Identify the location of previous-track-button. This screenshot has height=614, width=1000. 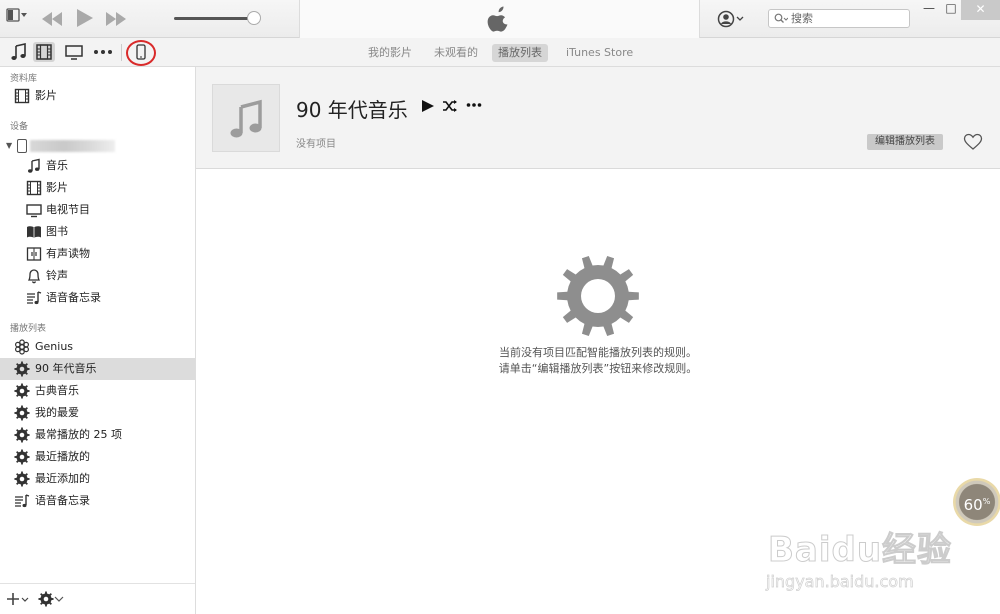
(52, 19).